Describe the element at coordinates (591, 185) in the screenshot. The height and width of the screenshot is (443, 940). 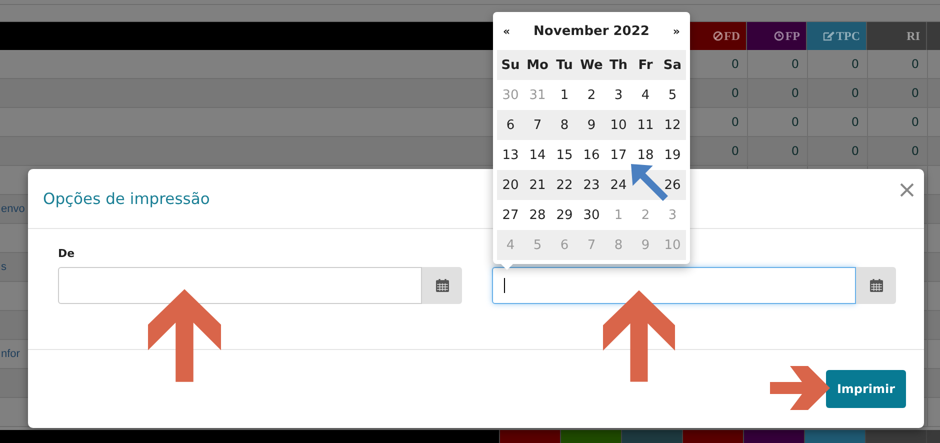
I see `calendar-day: 23` at that location.